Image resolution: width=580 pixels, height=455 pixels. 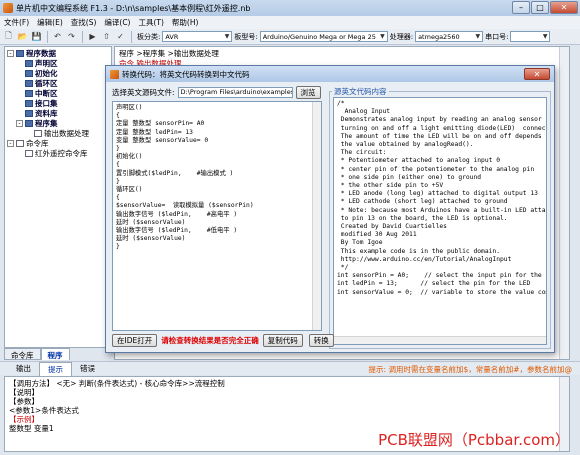 I want to click on undo-icon: ↶, so click(x=57, y=37).